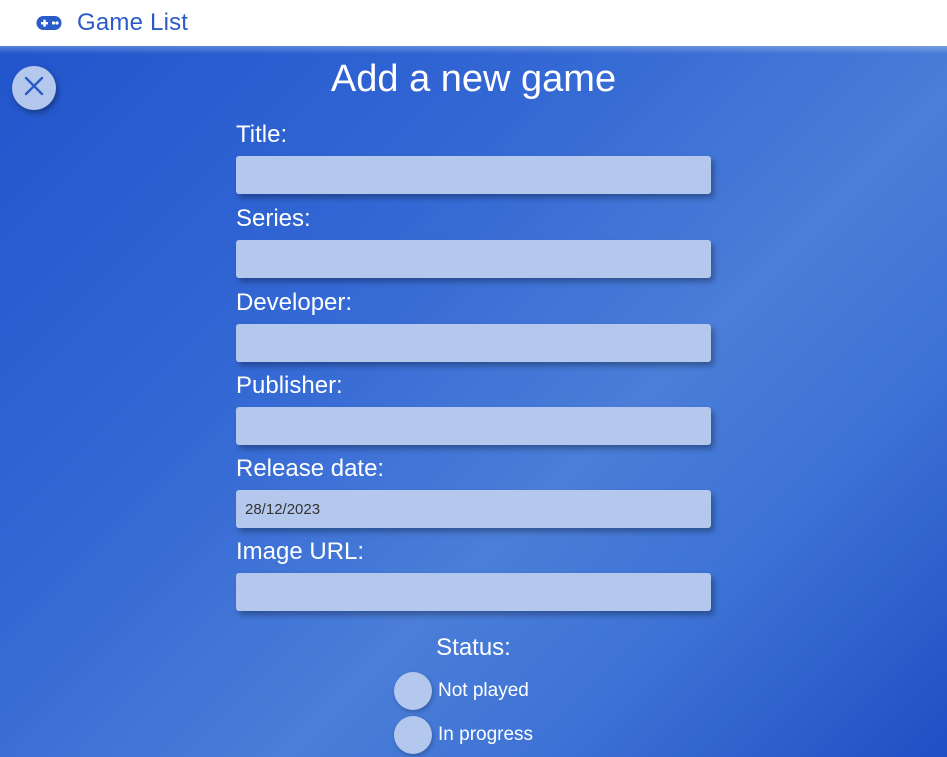 The image size is (947, 757). I want to click on status-option-not-played: Not played, so click(461, 691).